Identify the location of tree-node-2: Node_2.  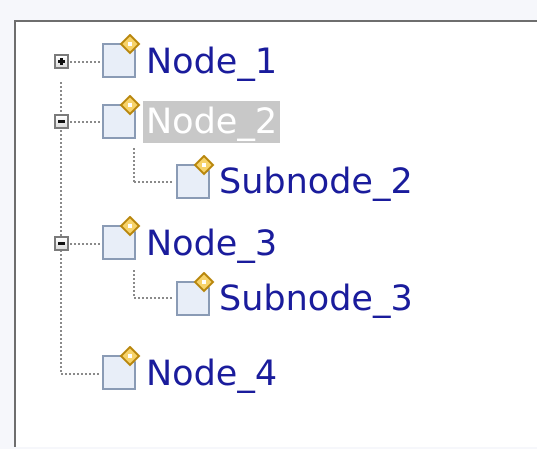
(212, 122).